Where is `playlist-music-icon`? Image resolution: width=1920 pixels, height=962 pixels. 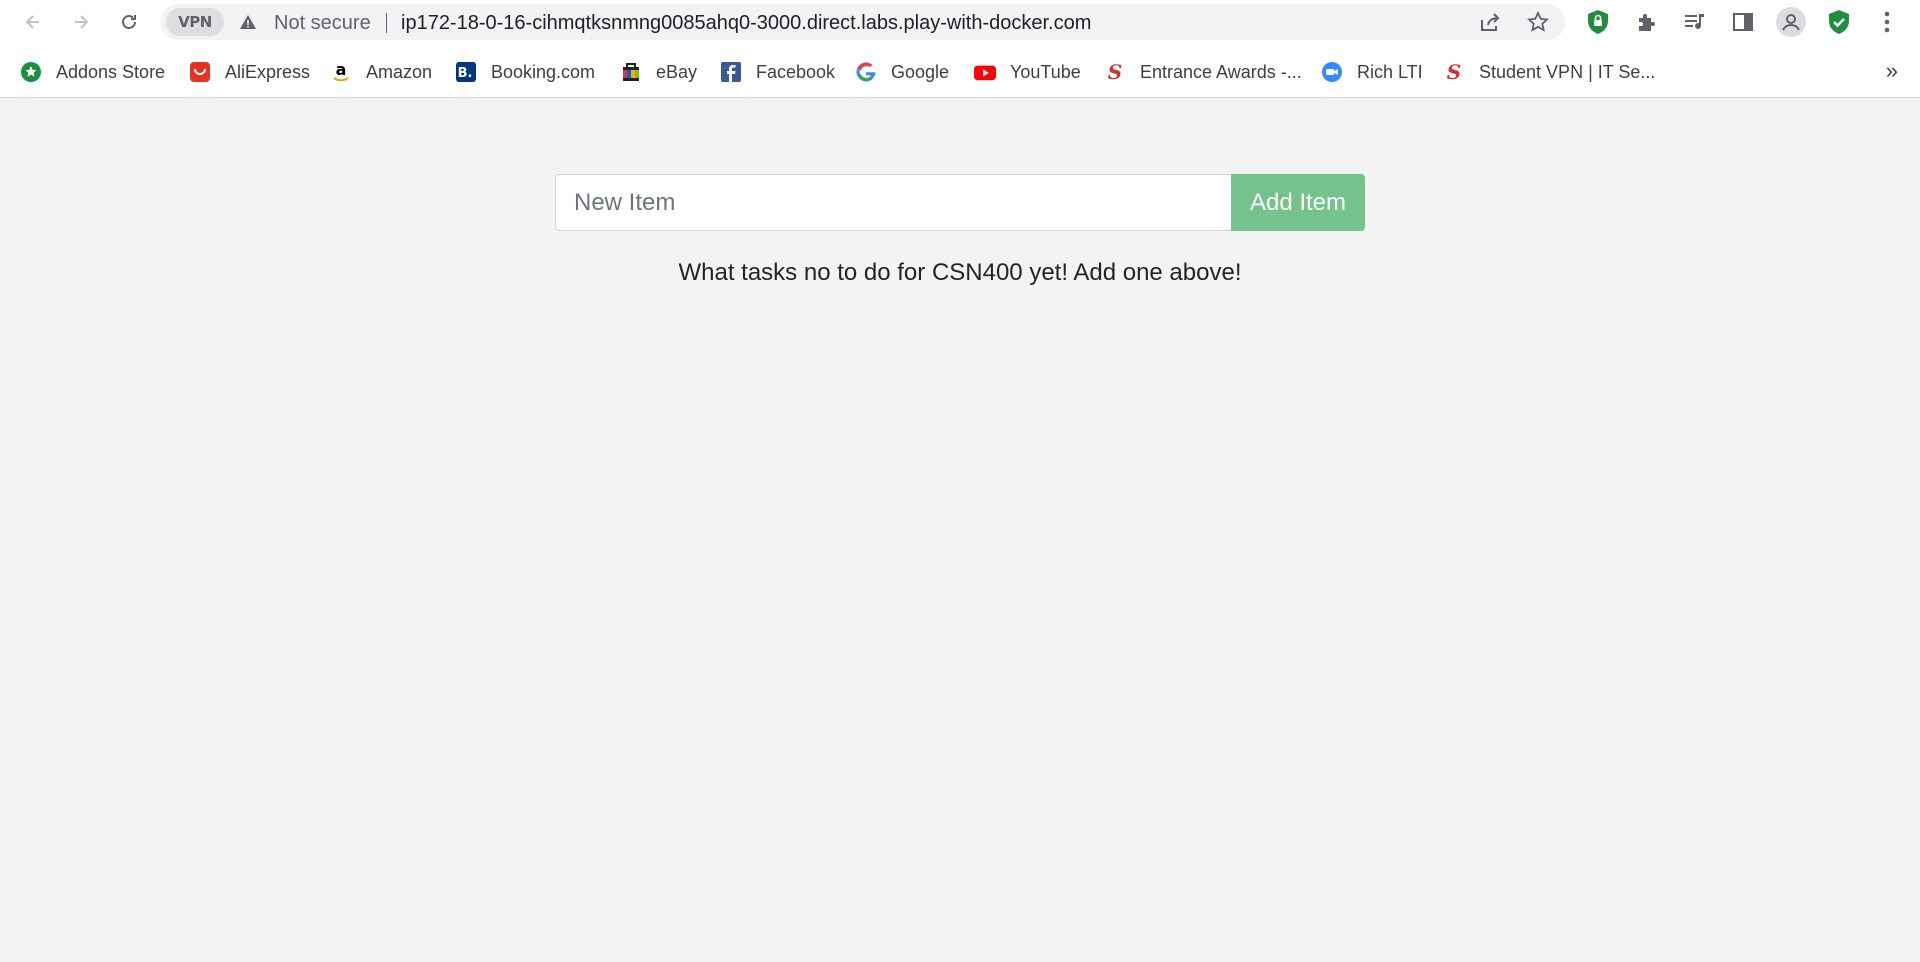 playlist-music-icon is located at coordinates (1694, 21).